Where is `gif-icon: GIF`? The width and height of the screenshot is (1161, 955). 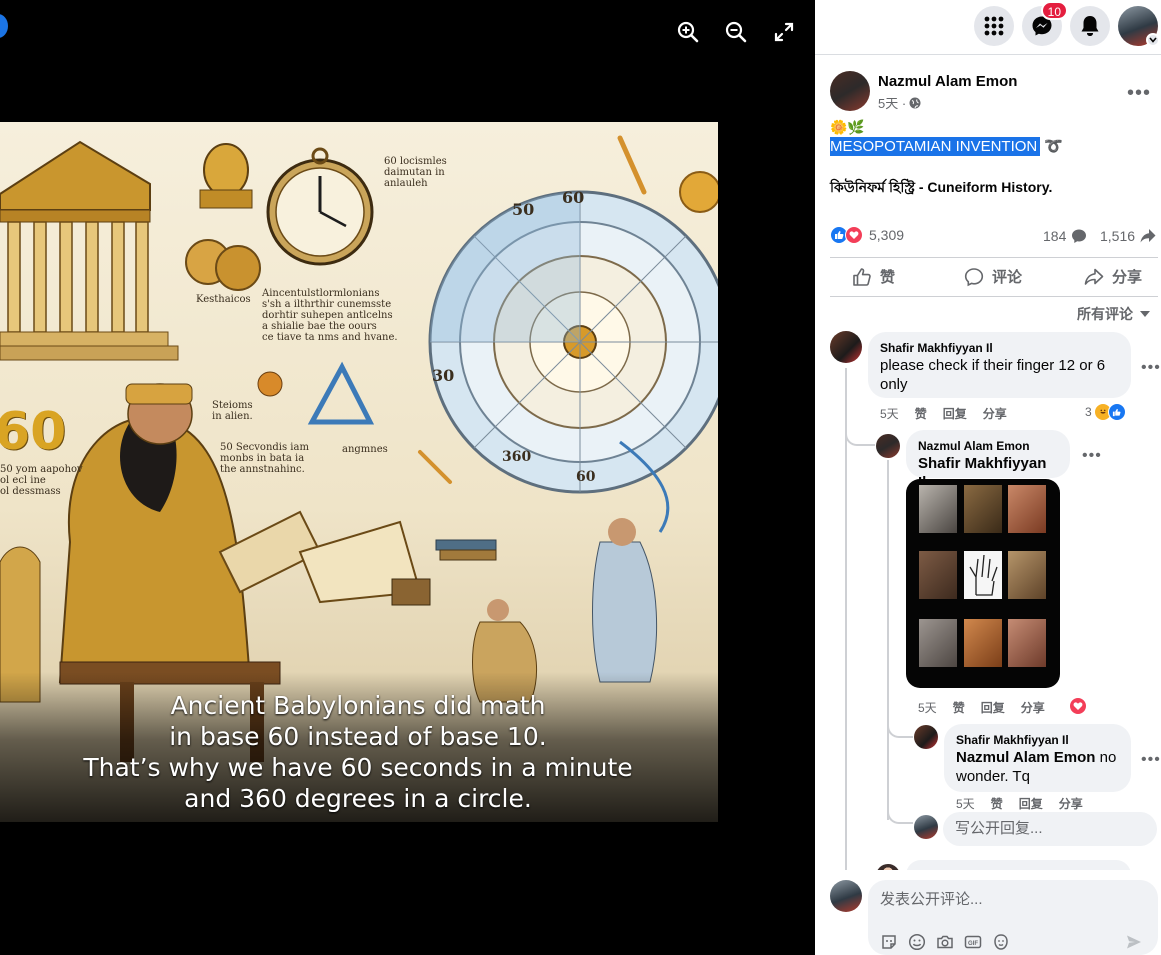
gif-icon: GIF is located at coordinates (973, 942).